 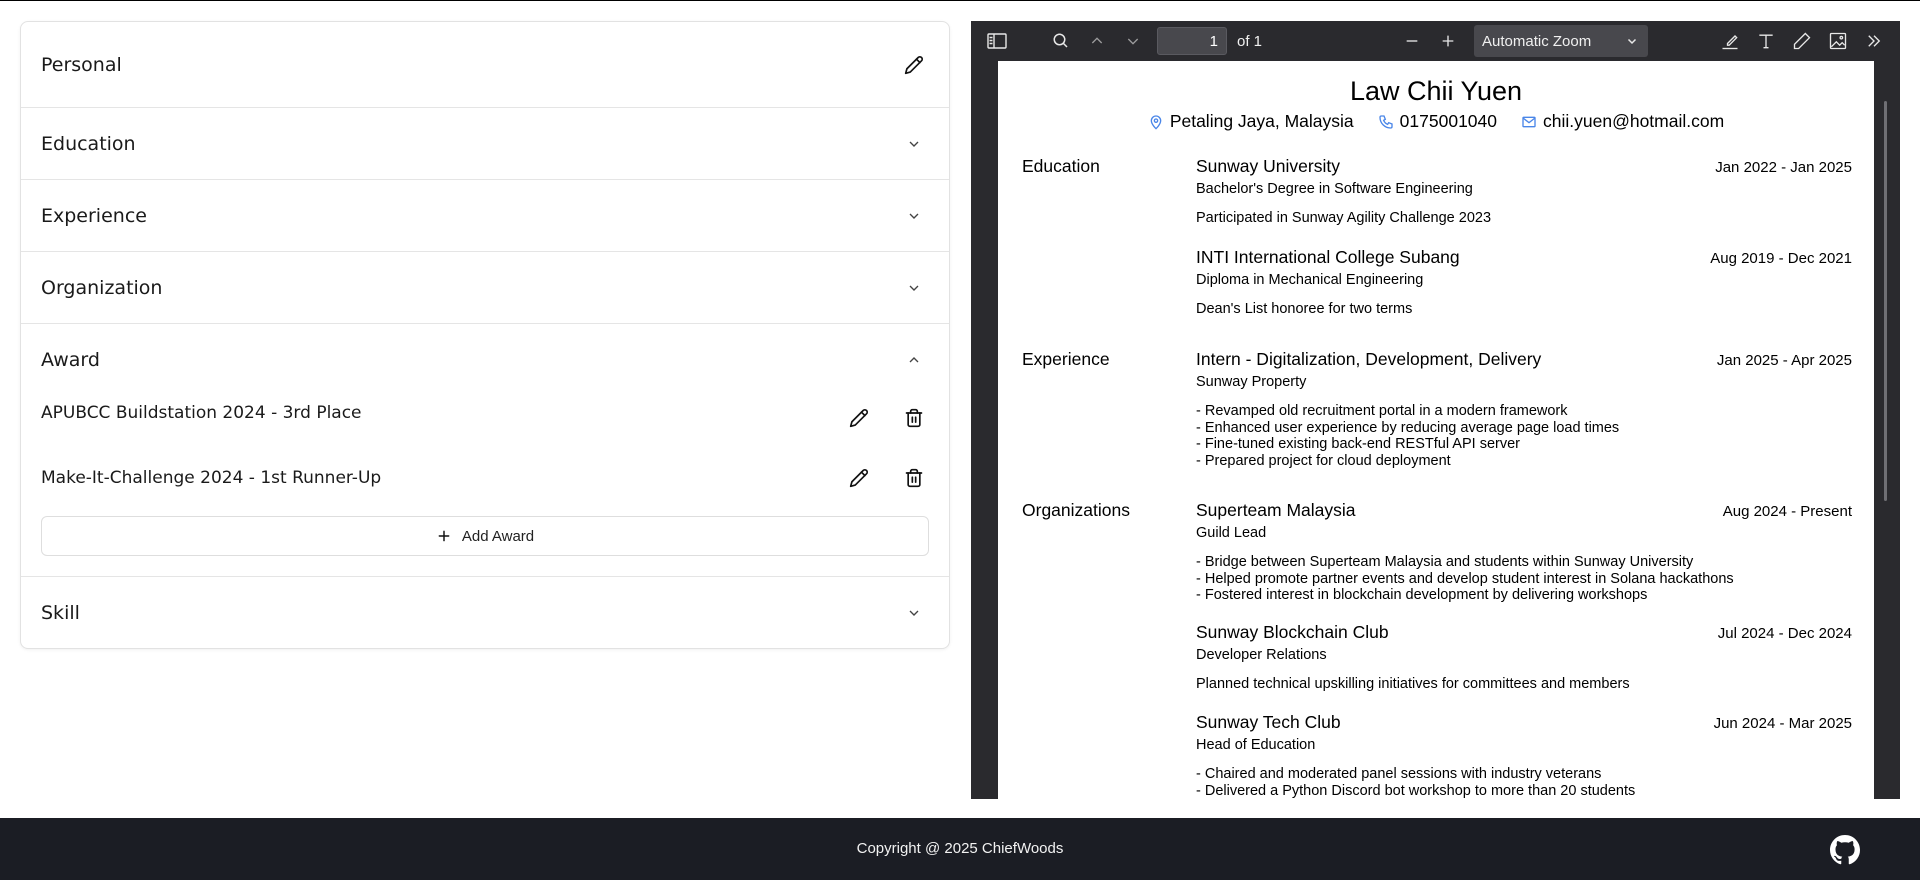 What do you see at coordinates (485, 477) in the screenshot?
I see `award-item: Make-It-Challenge 2024 - 1st Runner-Up` at bounding box center [485, 477].